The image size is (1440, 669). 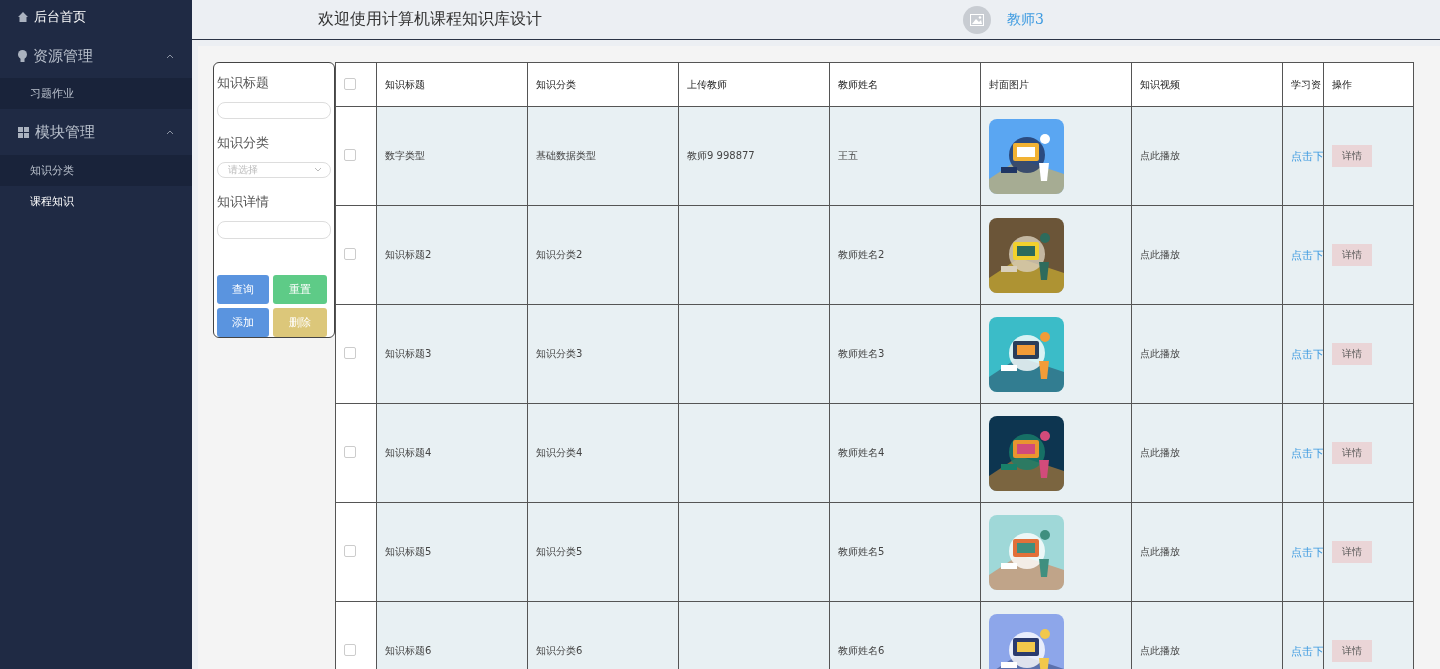 I want to click on table-cell: 王五, so click(x=848, y=155).